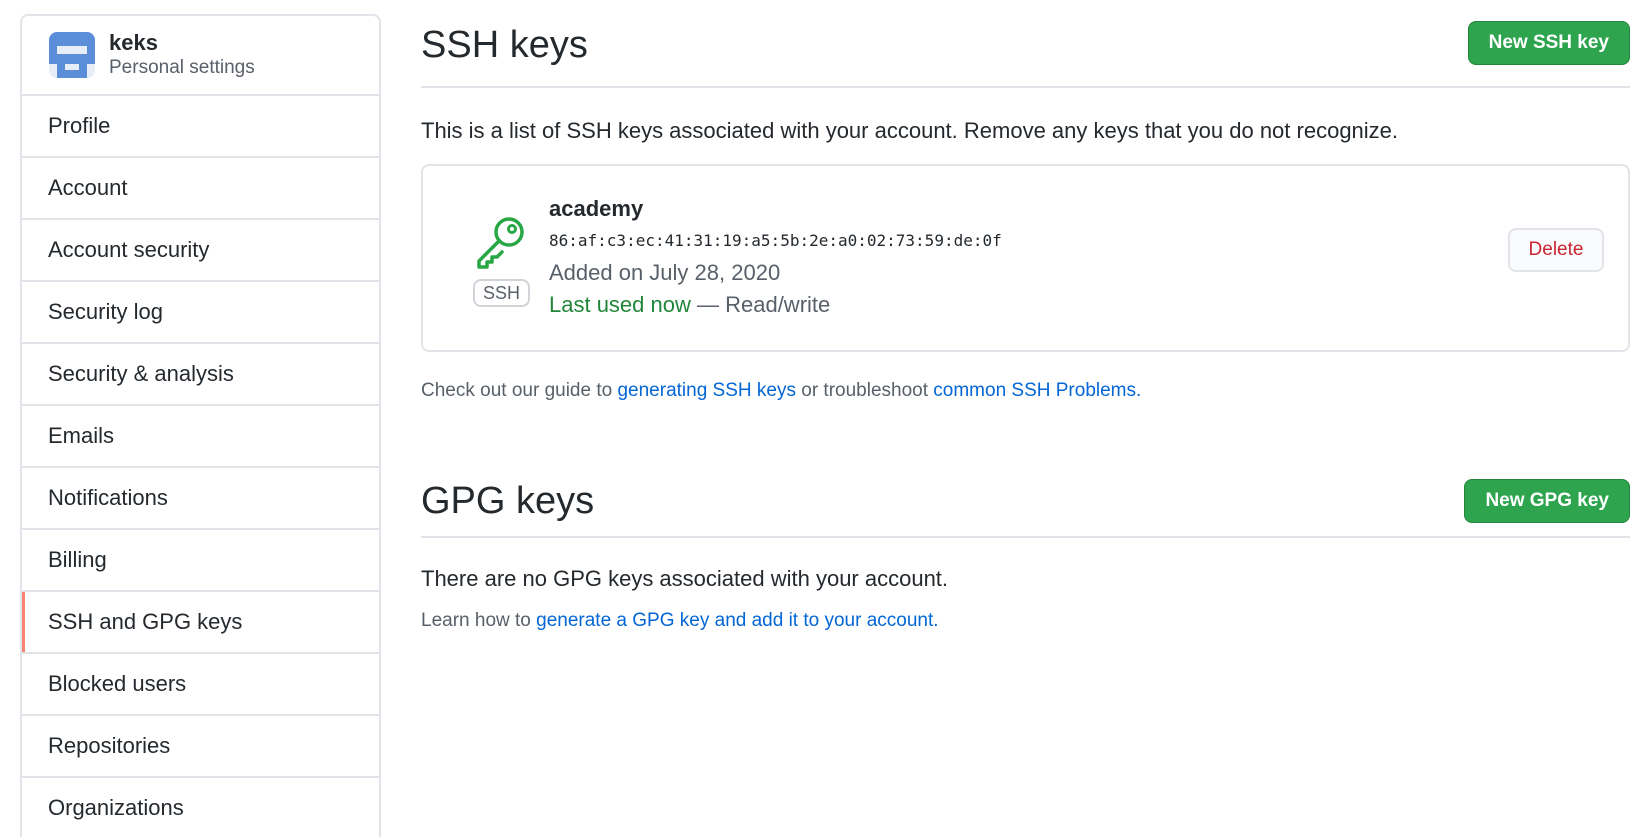 The height and width of the screenshot is (837, 1640). Describe the element at coordinates (508, 500) in the screenshot. I see `gpg-keys-title: GPG keys` at that location.